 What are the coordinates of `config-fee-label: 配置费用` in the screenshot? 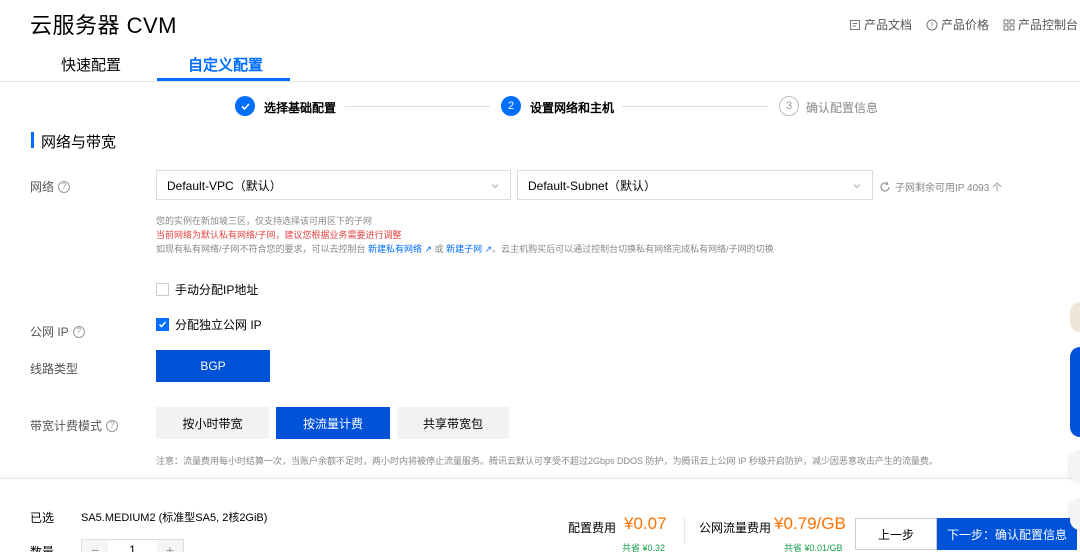 It's located at (592, 528).